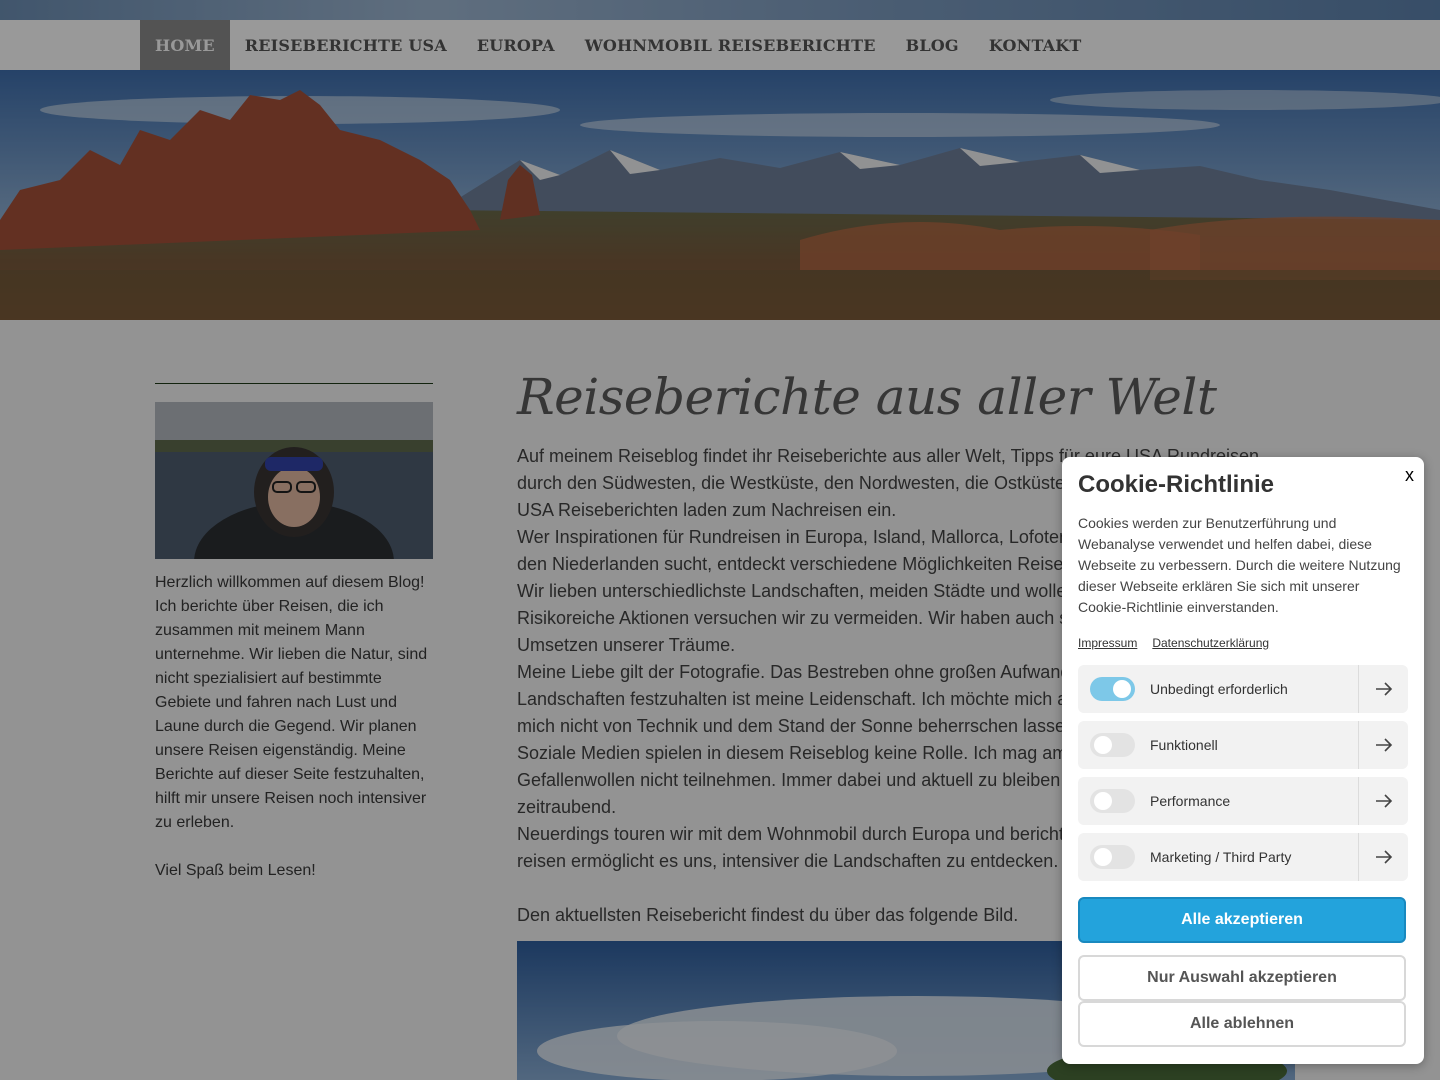 Image resolution: width=1440 pixels, height=1080 pixels. I want to click on toggle-performance, so click(1112, 801).